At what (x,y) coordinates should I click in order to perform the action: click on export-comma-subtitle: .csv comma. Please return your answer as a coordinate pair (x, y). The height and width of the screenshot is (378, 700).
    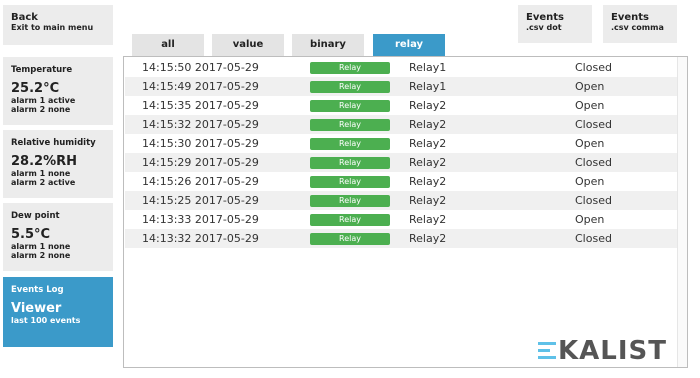
    Looking at the image, I should click on (637, 27).